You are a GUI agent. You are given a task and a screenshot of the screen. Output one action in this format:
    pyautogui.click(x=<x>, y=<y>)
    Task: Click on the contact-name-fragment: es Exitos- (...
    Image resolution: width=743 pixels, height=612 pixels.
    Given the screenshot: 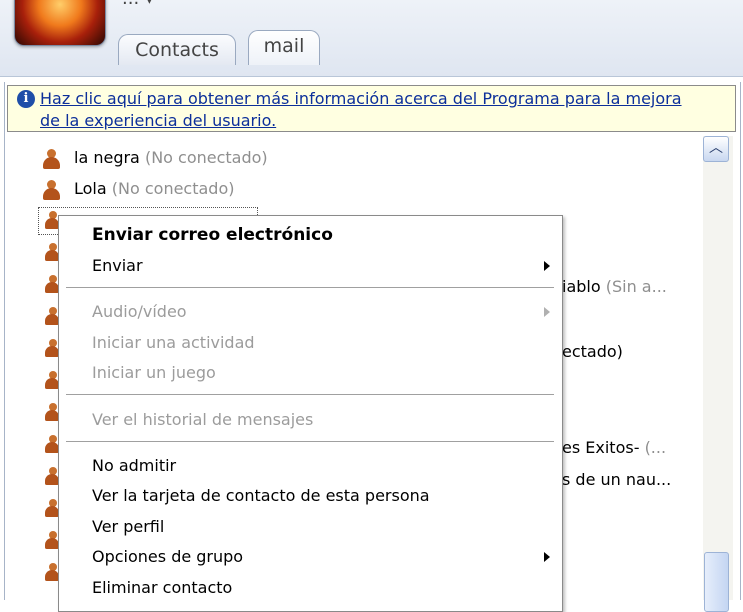 What is the action you would take?
    pyautogui.click(x=614, y=448)
    